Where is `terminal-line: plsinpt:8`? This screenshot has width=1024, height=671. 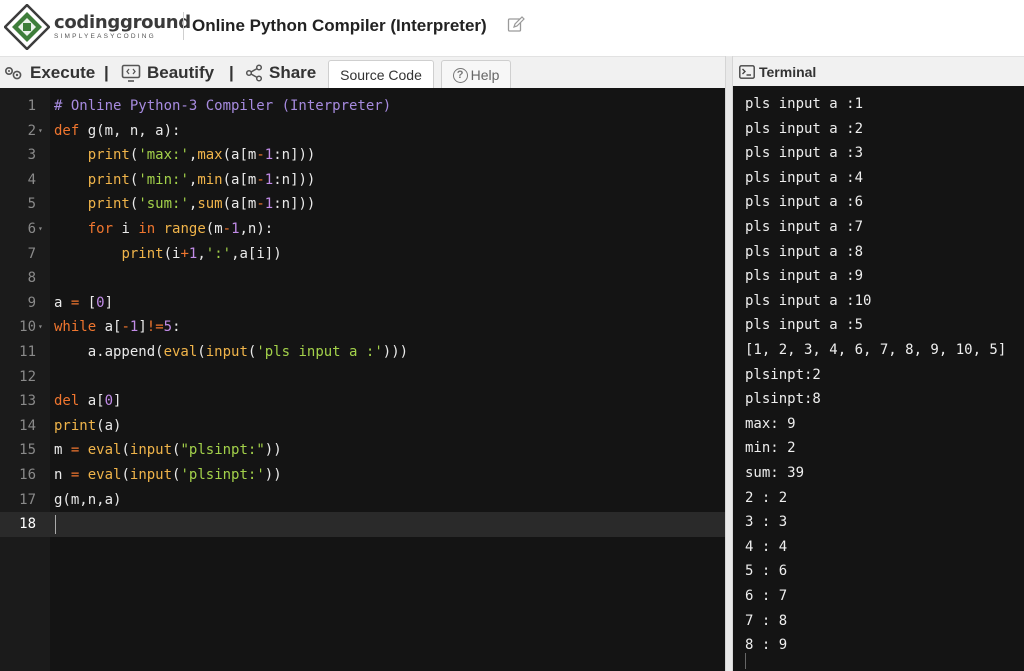 terminal-line: plsinpt:8 is located at coordinates (783, 399).